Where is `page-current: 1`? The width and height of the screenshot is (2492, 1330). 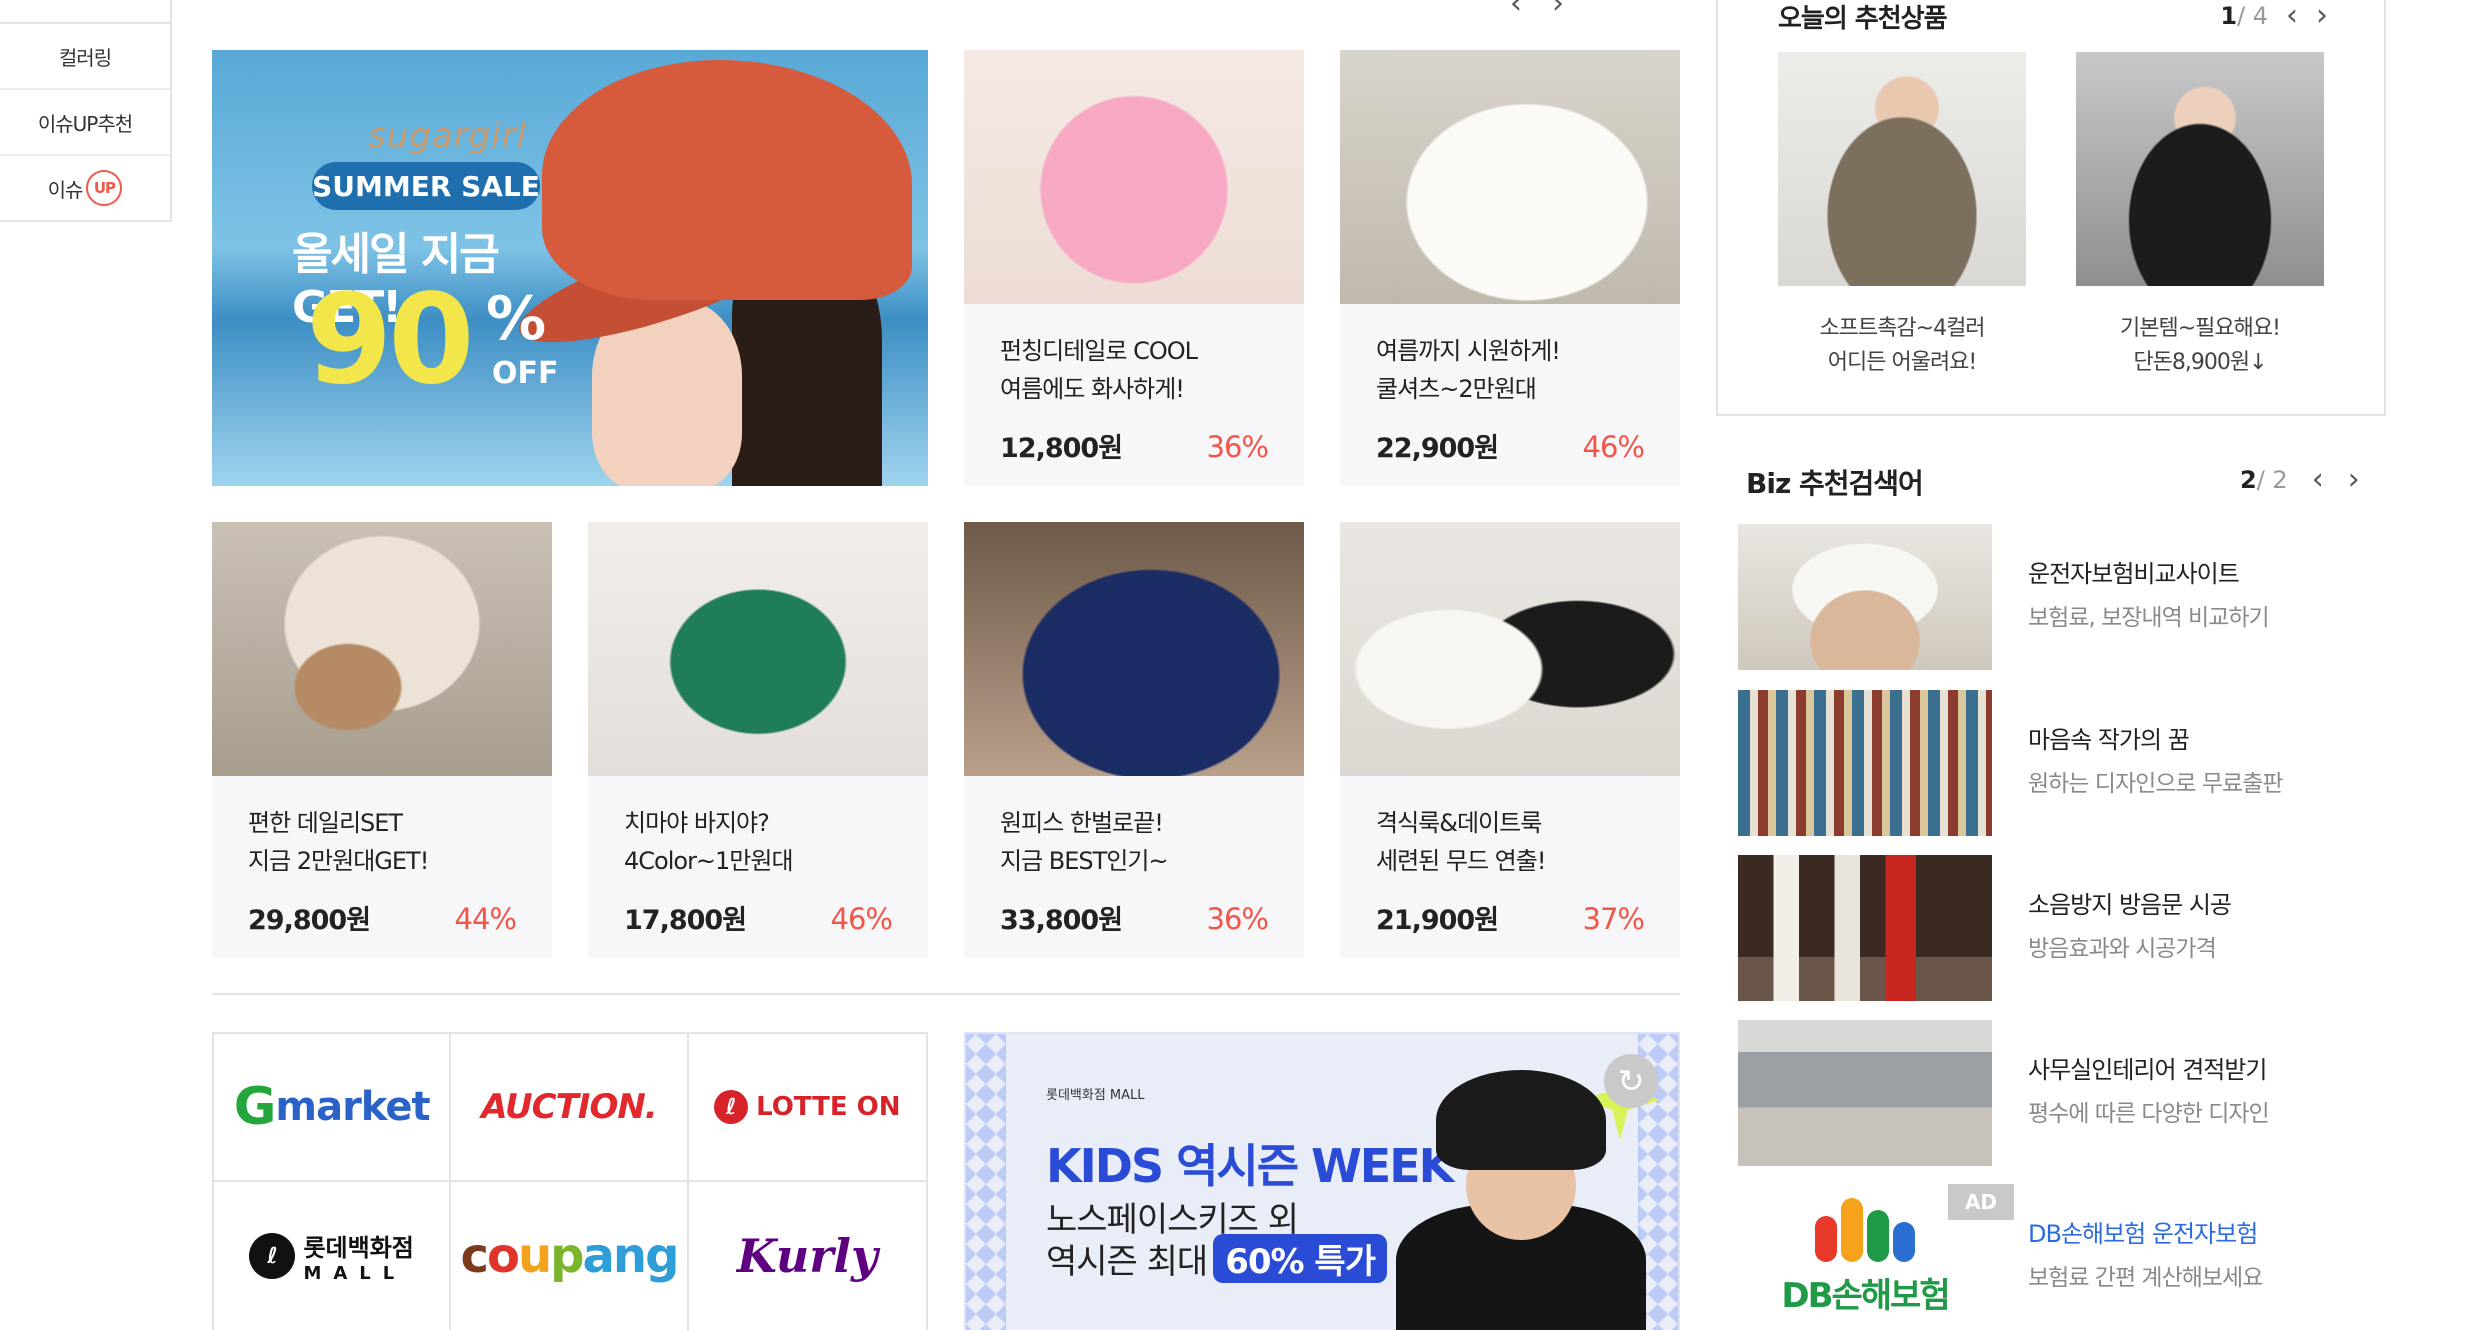 page-current: 1 is located at coordinates (2229, 15).